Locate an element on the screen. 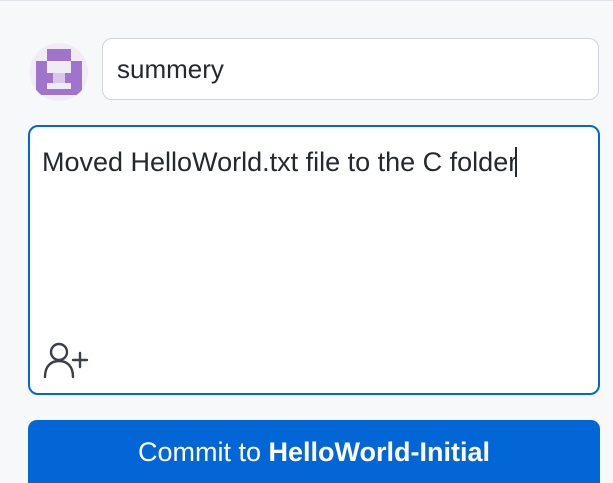 The image size is (613, 483). avatar is located at coordinates (59, 72).